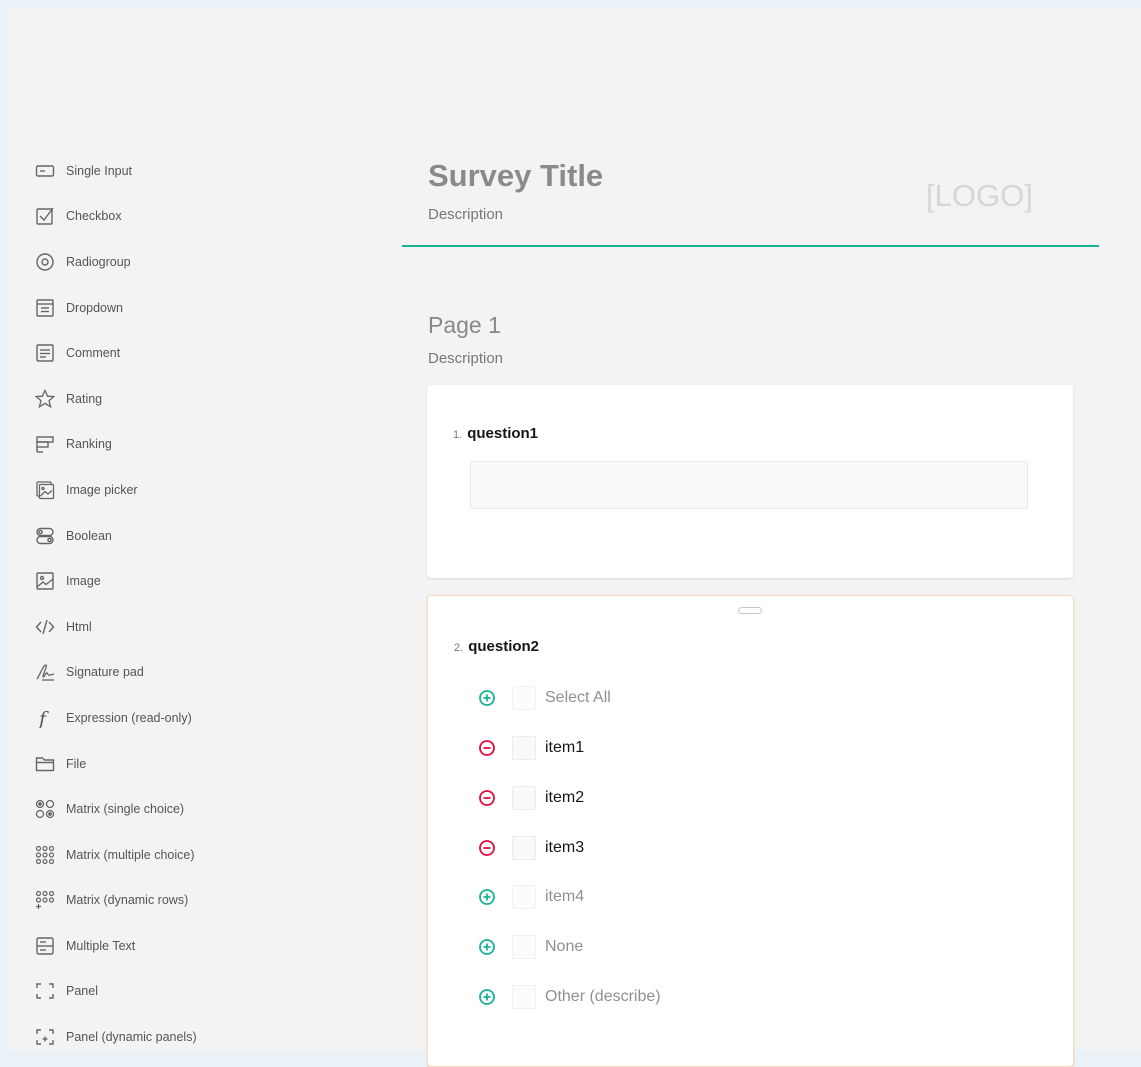  What do you see at coordinates (979, 196) in the screenshot?
I see `logo-placeholder: [LOGO]` at bounding box center [979, 196].